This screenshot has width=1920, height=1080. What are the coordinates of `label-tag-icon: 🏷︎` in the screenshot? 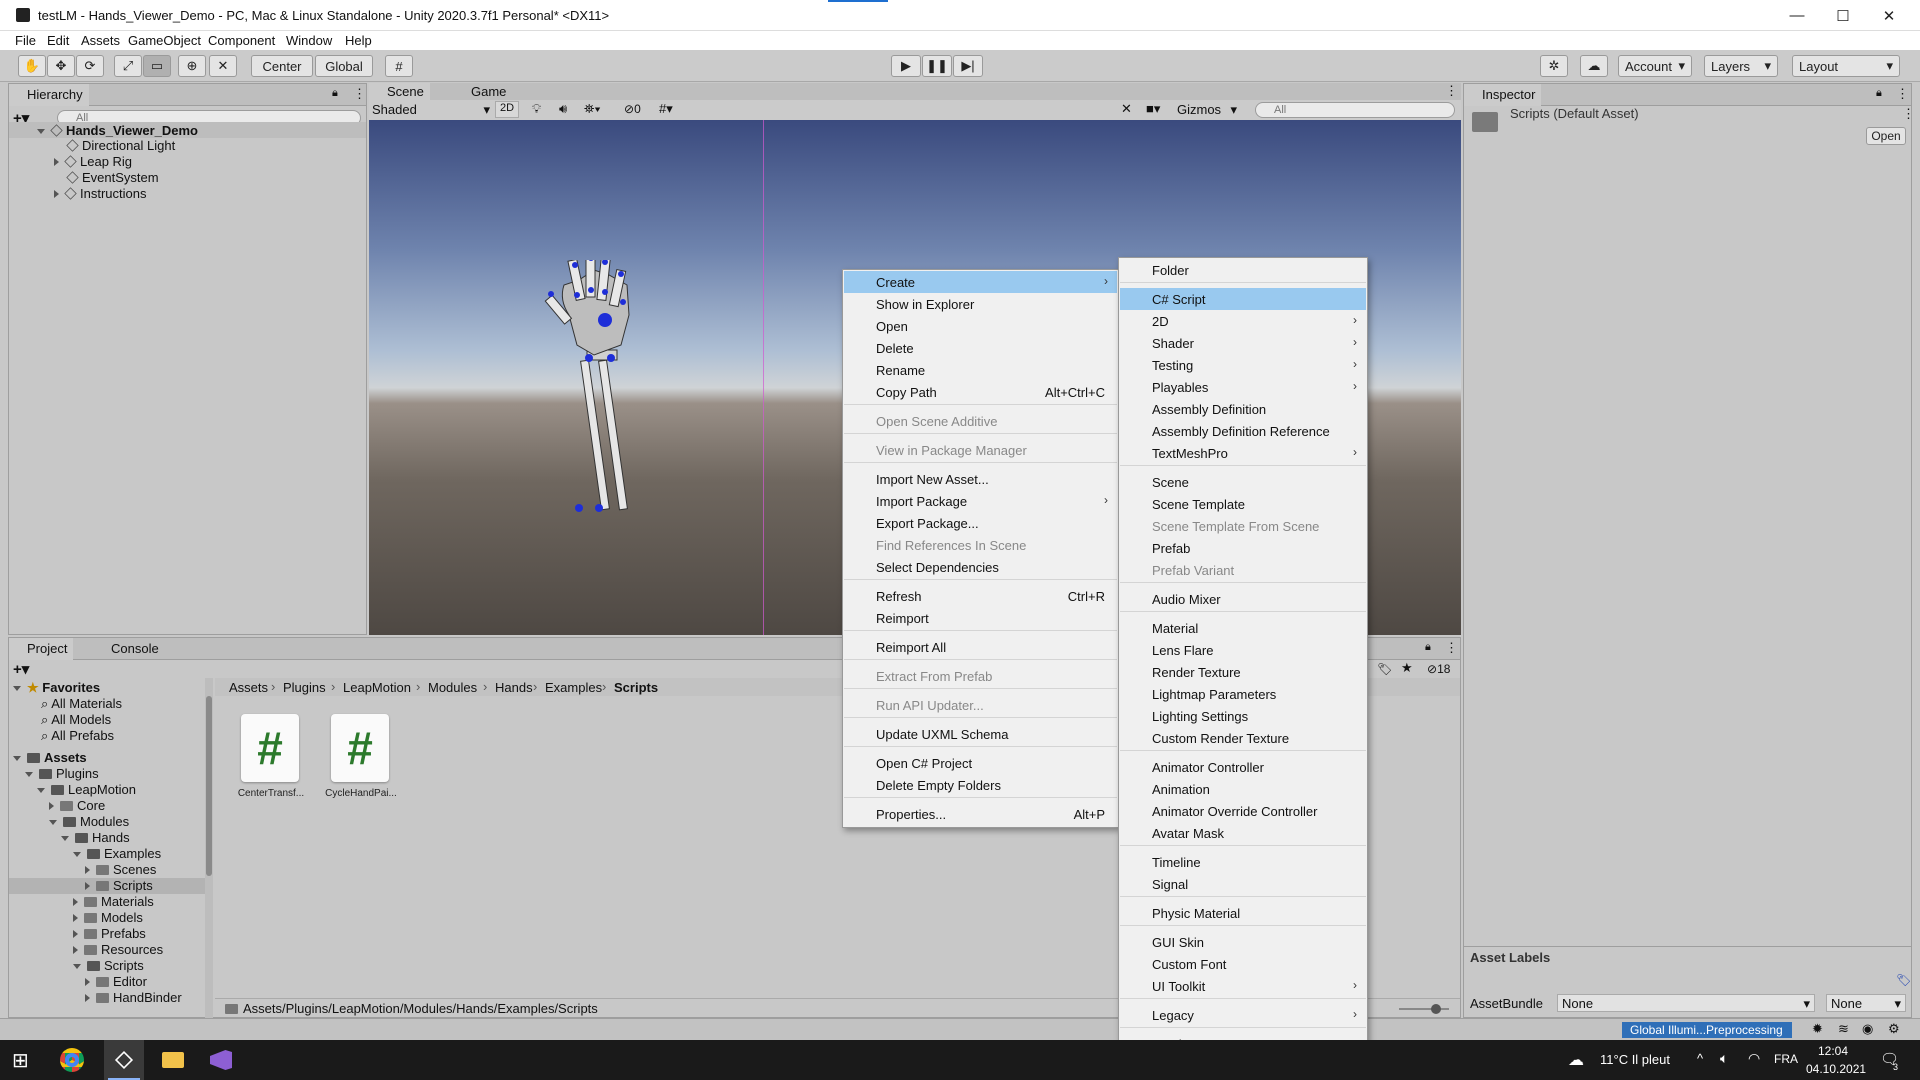 It's located at (1903, 980).